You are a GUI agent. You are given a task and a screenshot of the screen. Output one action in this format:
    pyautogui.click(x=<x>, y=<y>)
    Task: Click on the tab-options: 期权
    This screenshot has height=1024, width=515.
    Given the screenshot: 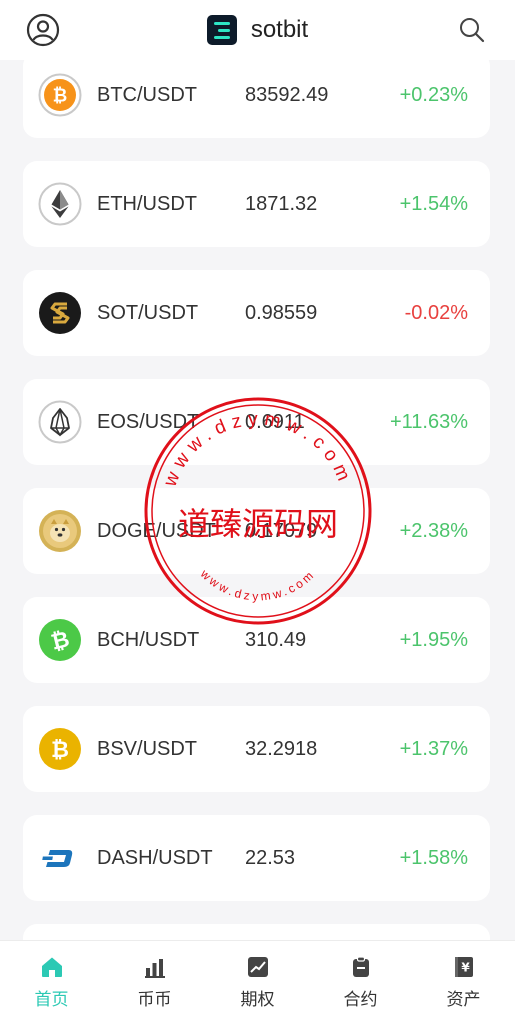 What is the action you would take?
    pyautogui.click(x=257, y=982)
    